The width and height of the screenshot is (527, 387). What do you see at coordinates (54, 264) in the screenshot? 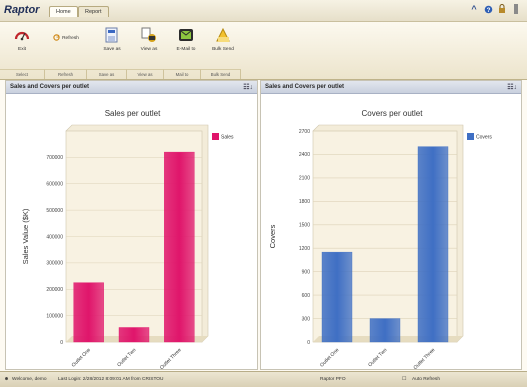
I see `y-tick-label: 300000` at bounding box center [54, 264].